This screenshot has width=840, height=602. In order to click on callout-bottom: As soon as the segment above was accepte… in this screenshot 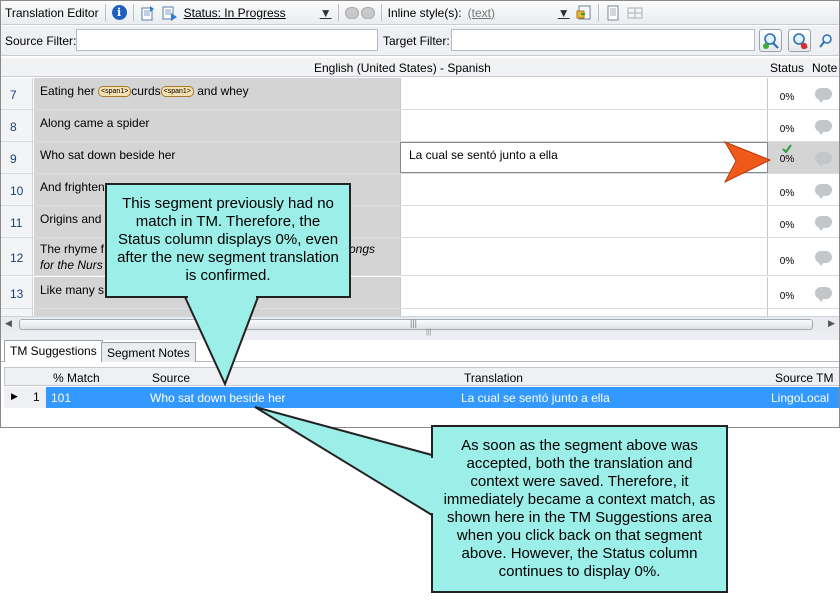, I will do `click(579, 509)`.